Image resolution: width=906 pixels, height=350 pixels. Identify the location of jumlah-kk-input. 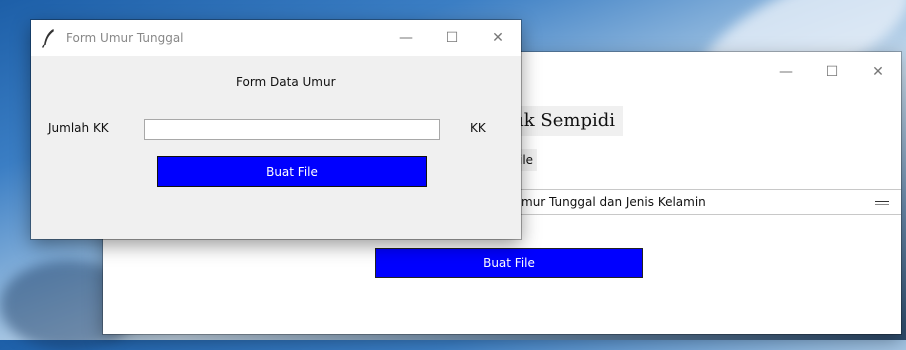
(292, 129).